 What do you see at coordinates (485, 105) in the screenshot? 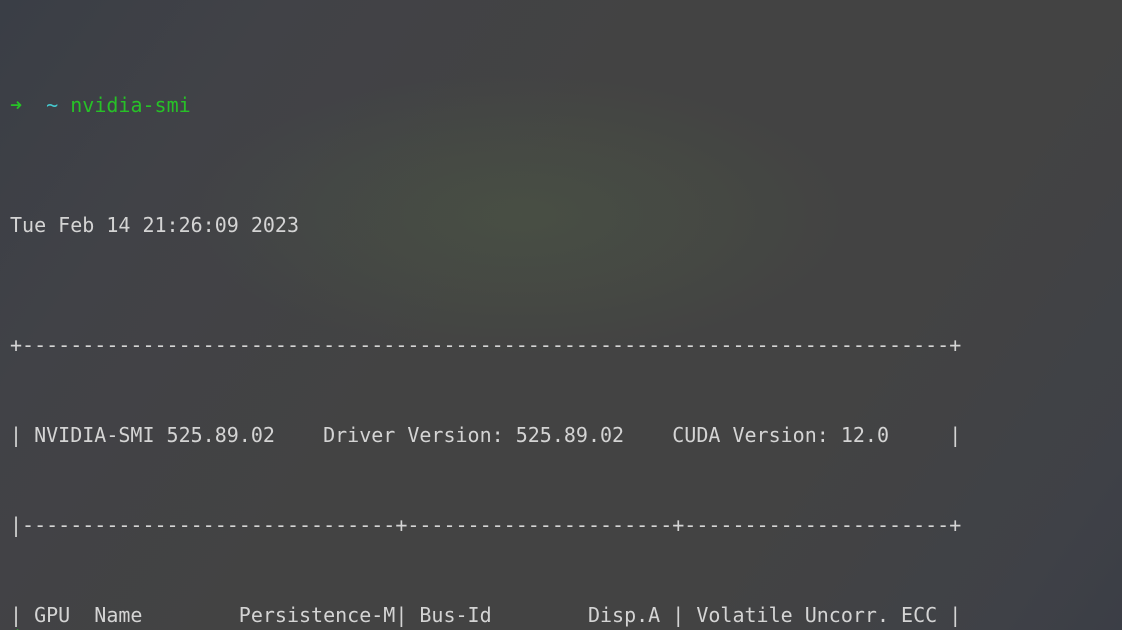
I see `prompt-line: ➜ ~ nvidia-smi` at bounding box center [485, 105].